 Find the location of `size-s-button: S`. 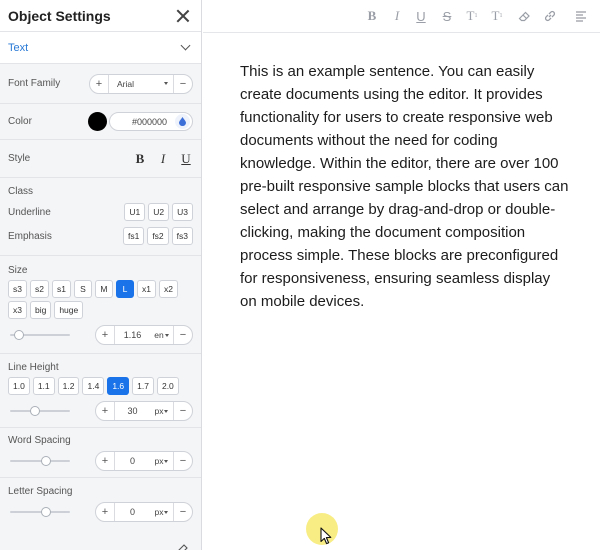

size-s-button: S is located at coordinates (82, 289).